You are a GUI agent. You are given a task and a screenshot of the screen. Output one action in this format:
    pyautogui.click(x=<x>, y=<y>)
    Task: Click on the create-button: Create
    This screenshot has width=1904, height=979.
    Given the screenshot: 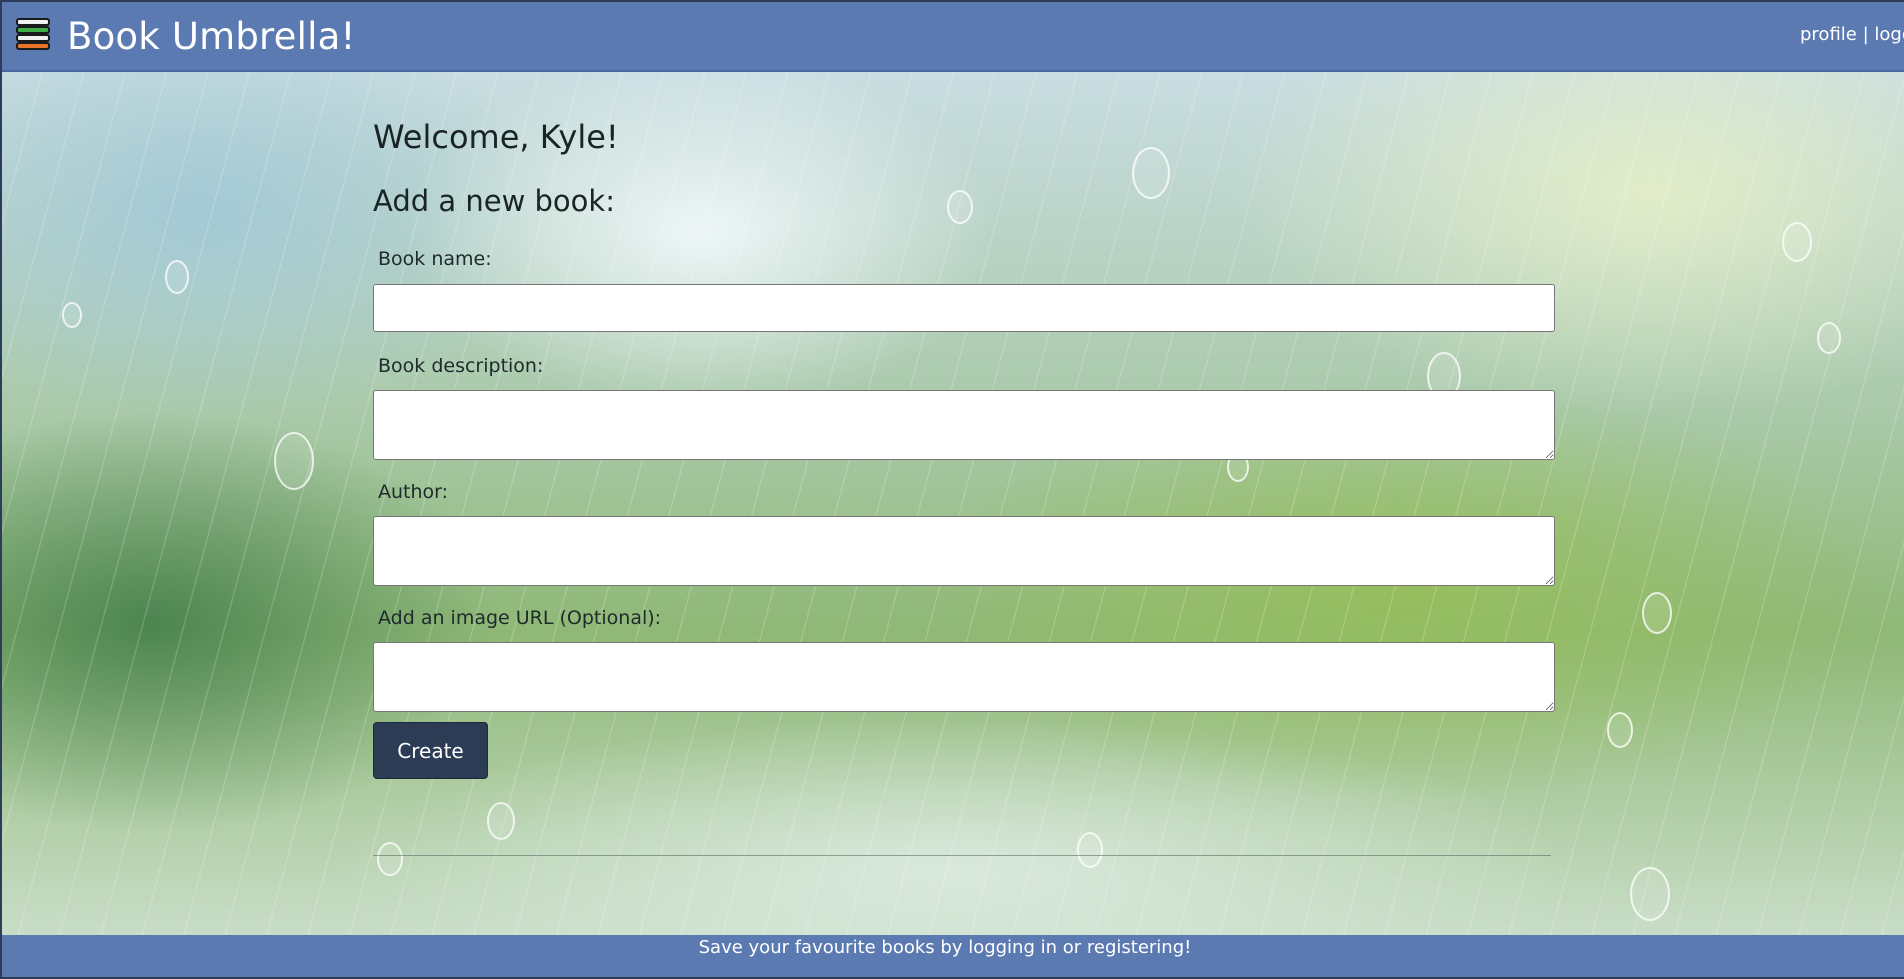 What is the action you would take?
    pyautogui.click(x=430, y=750)
    